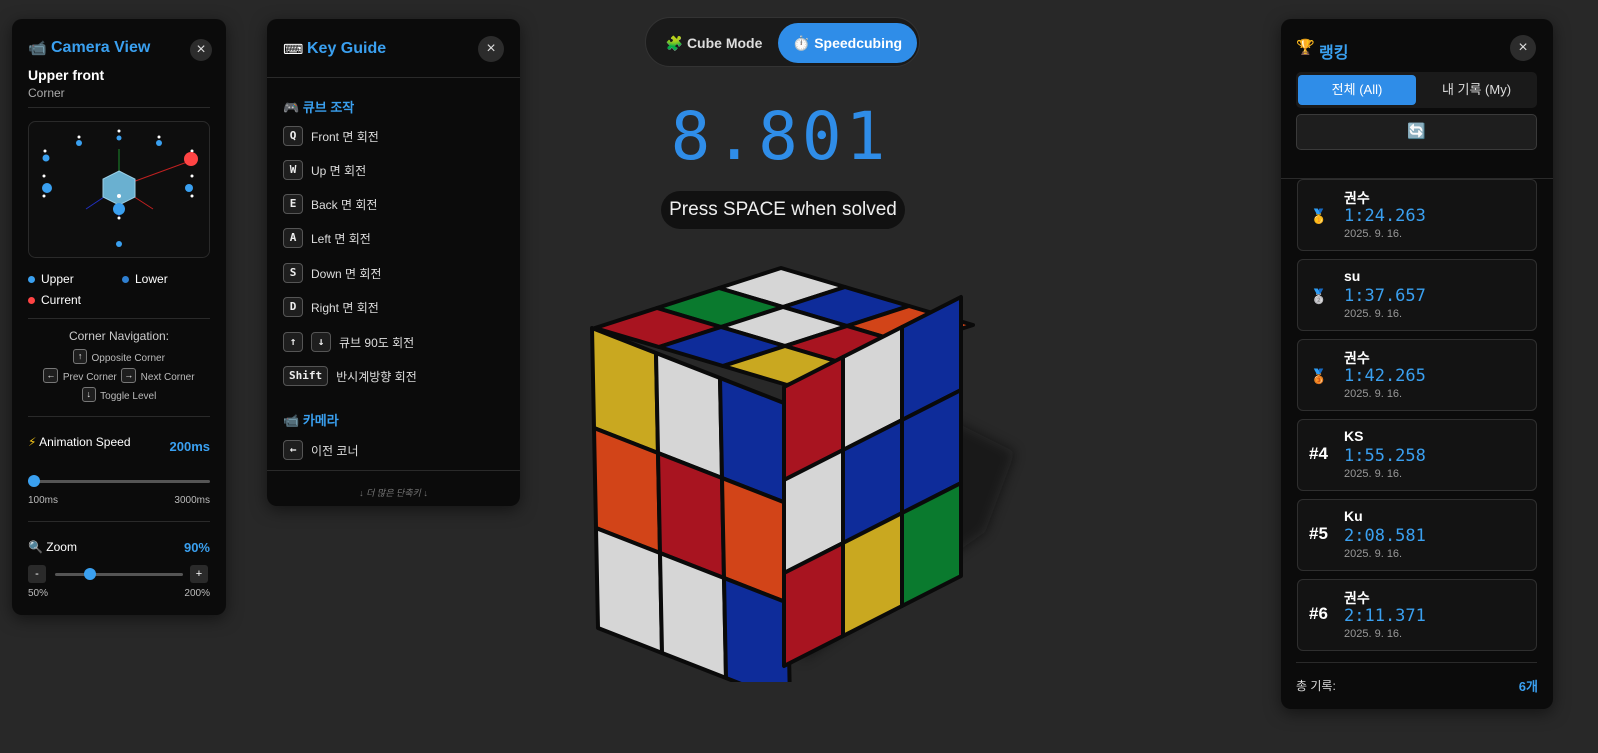 Image resolution: width=1598 pixels, height=753 pixels. Describe the element at coordinates (801, 43) in the screenshot. I see `stopwatch-icon: ⏱️` at that location.